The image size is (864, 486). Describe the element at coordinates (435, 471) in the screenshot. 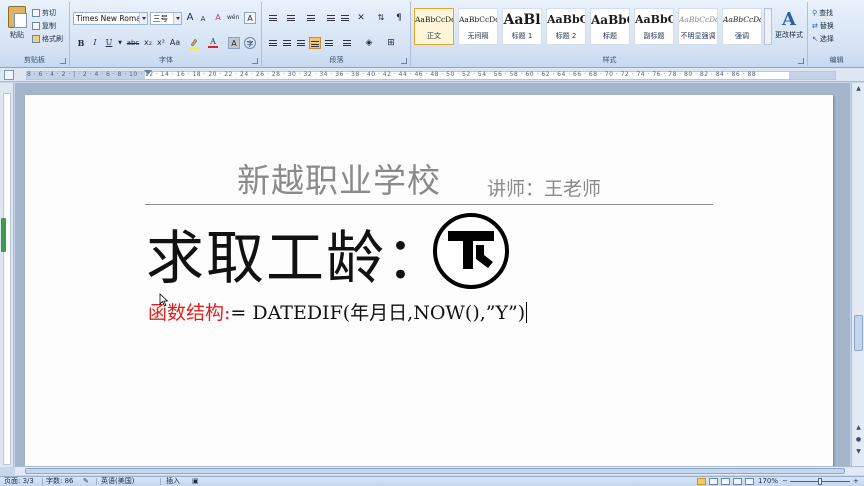

I see `horizontal-scroll-thumb` at that location.